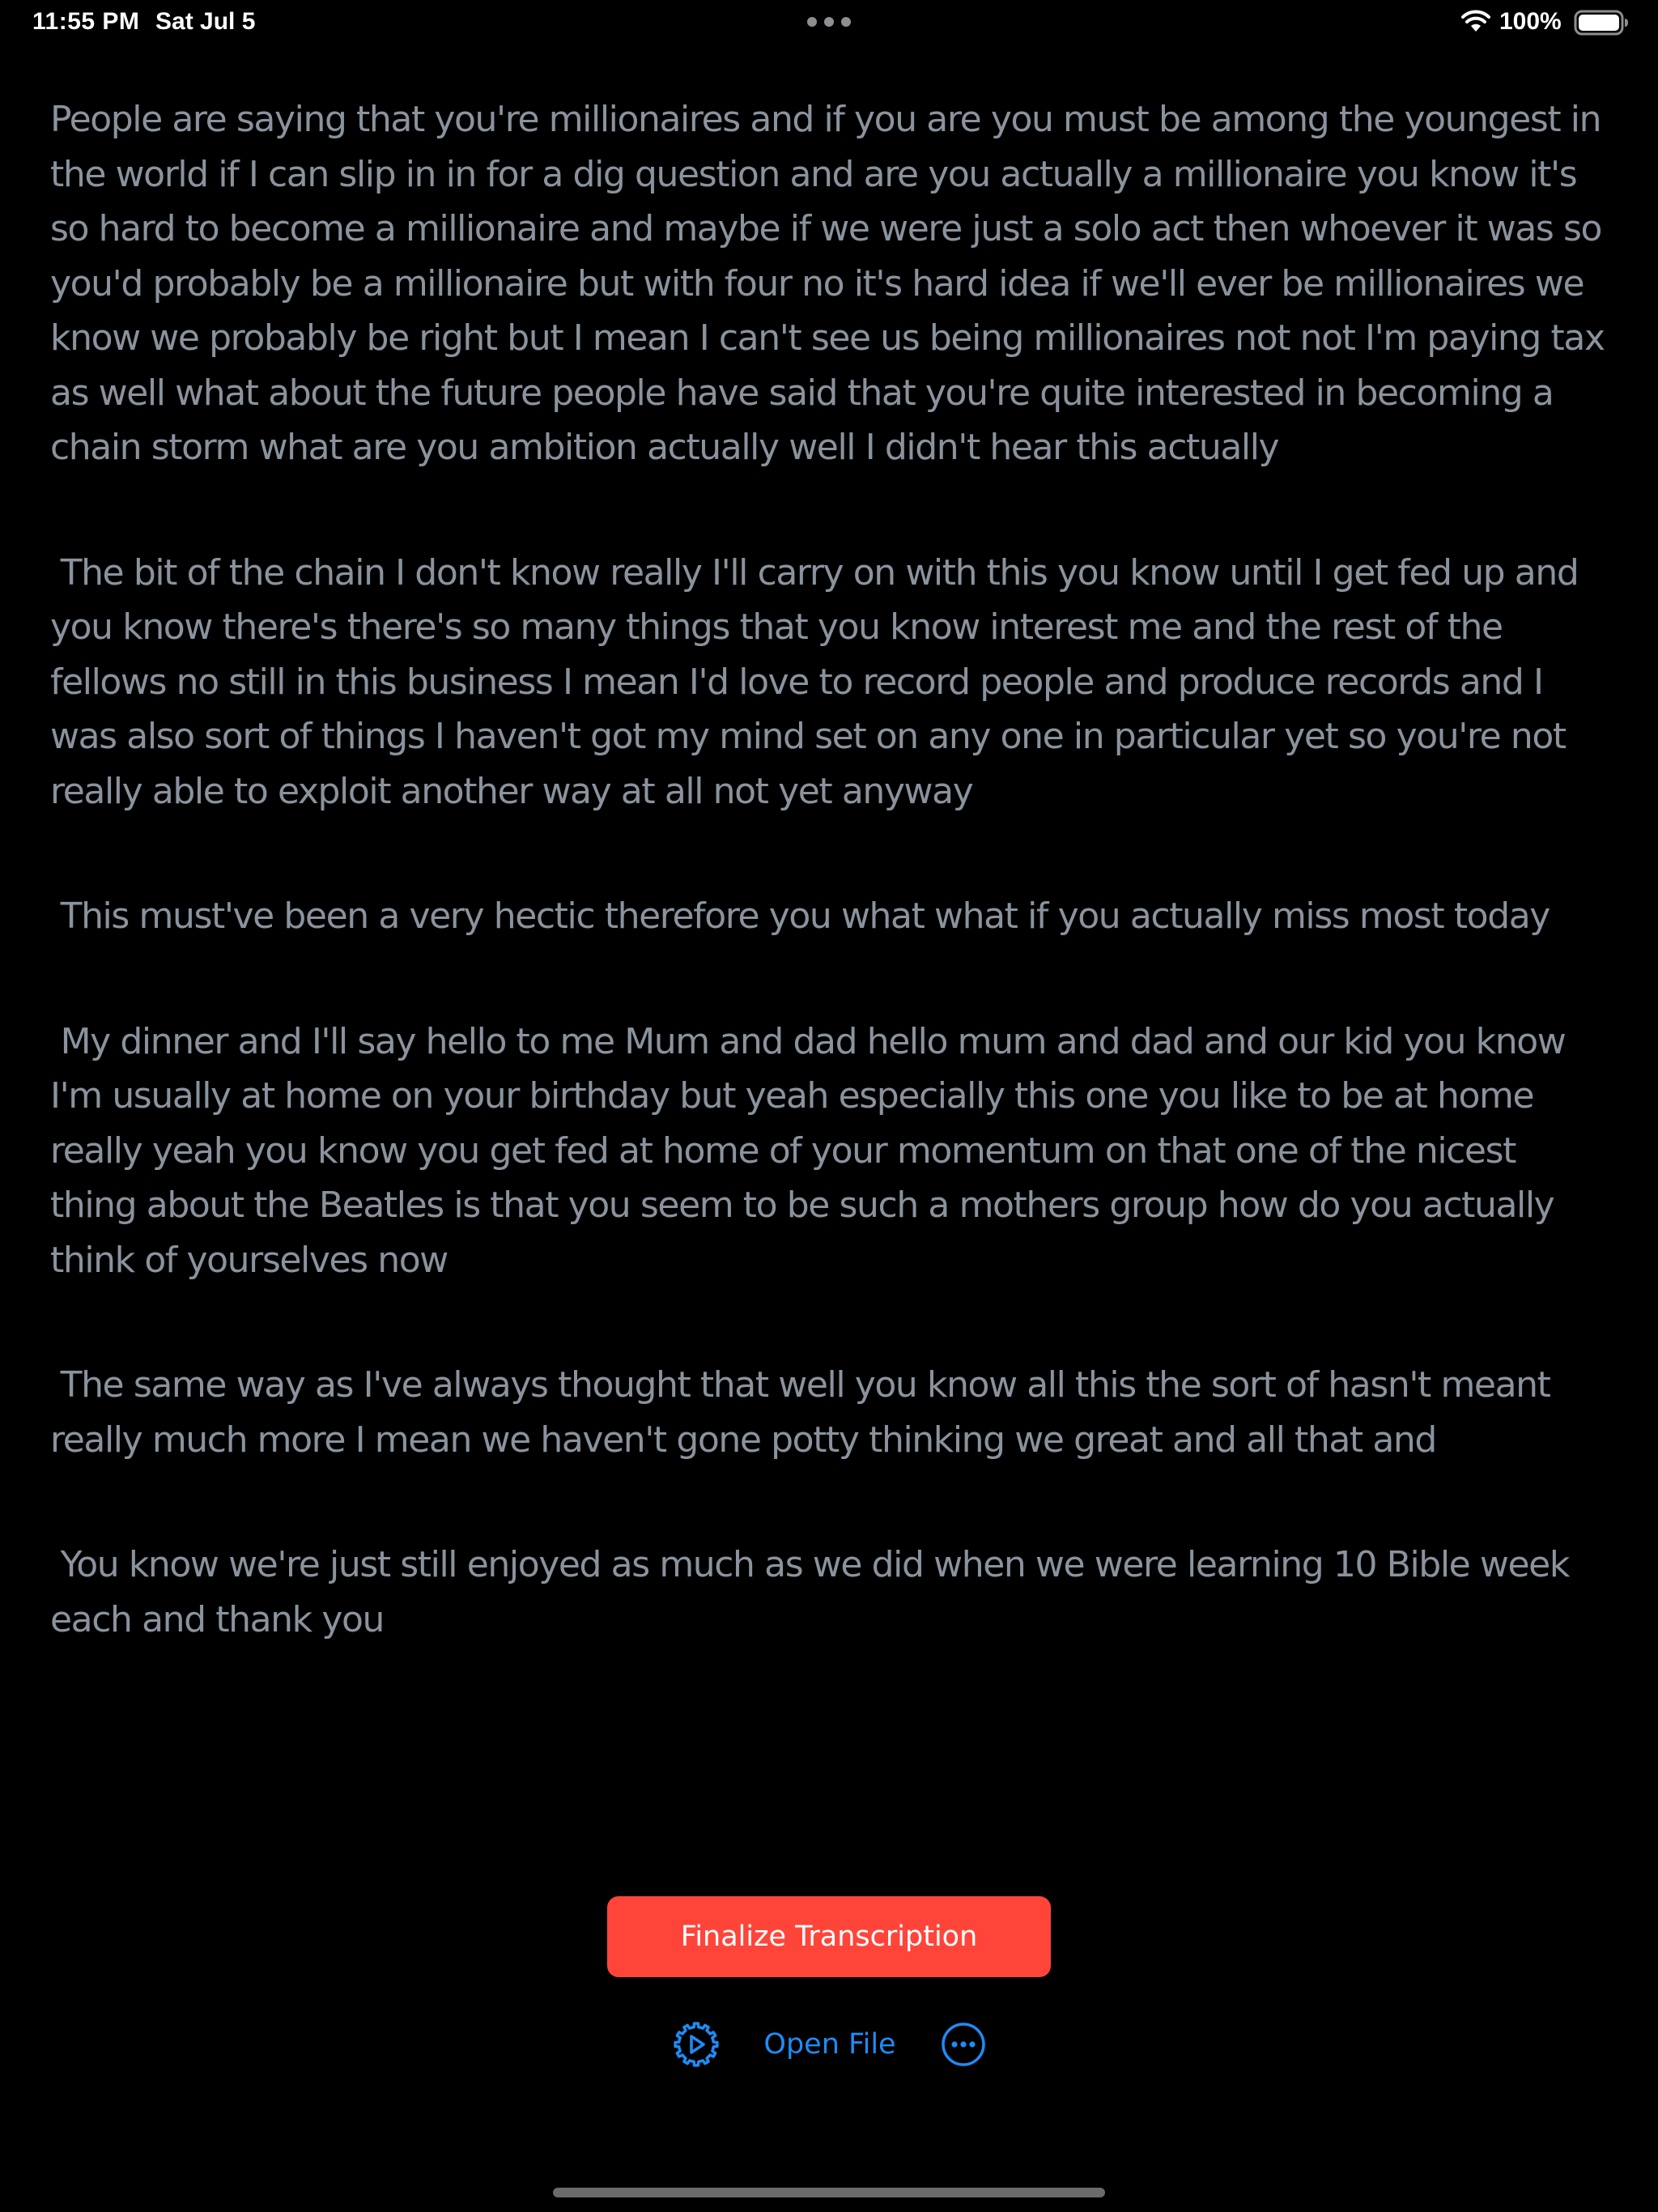 The image size is (1658, 2212). What do you see at coordinates (829, 2193) in the screenshot?
I see `home-indicator` at bounding box center [829, 2193].